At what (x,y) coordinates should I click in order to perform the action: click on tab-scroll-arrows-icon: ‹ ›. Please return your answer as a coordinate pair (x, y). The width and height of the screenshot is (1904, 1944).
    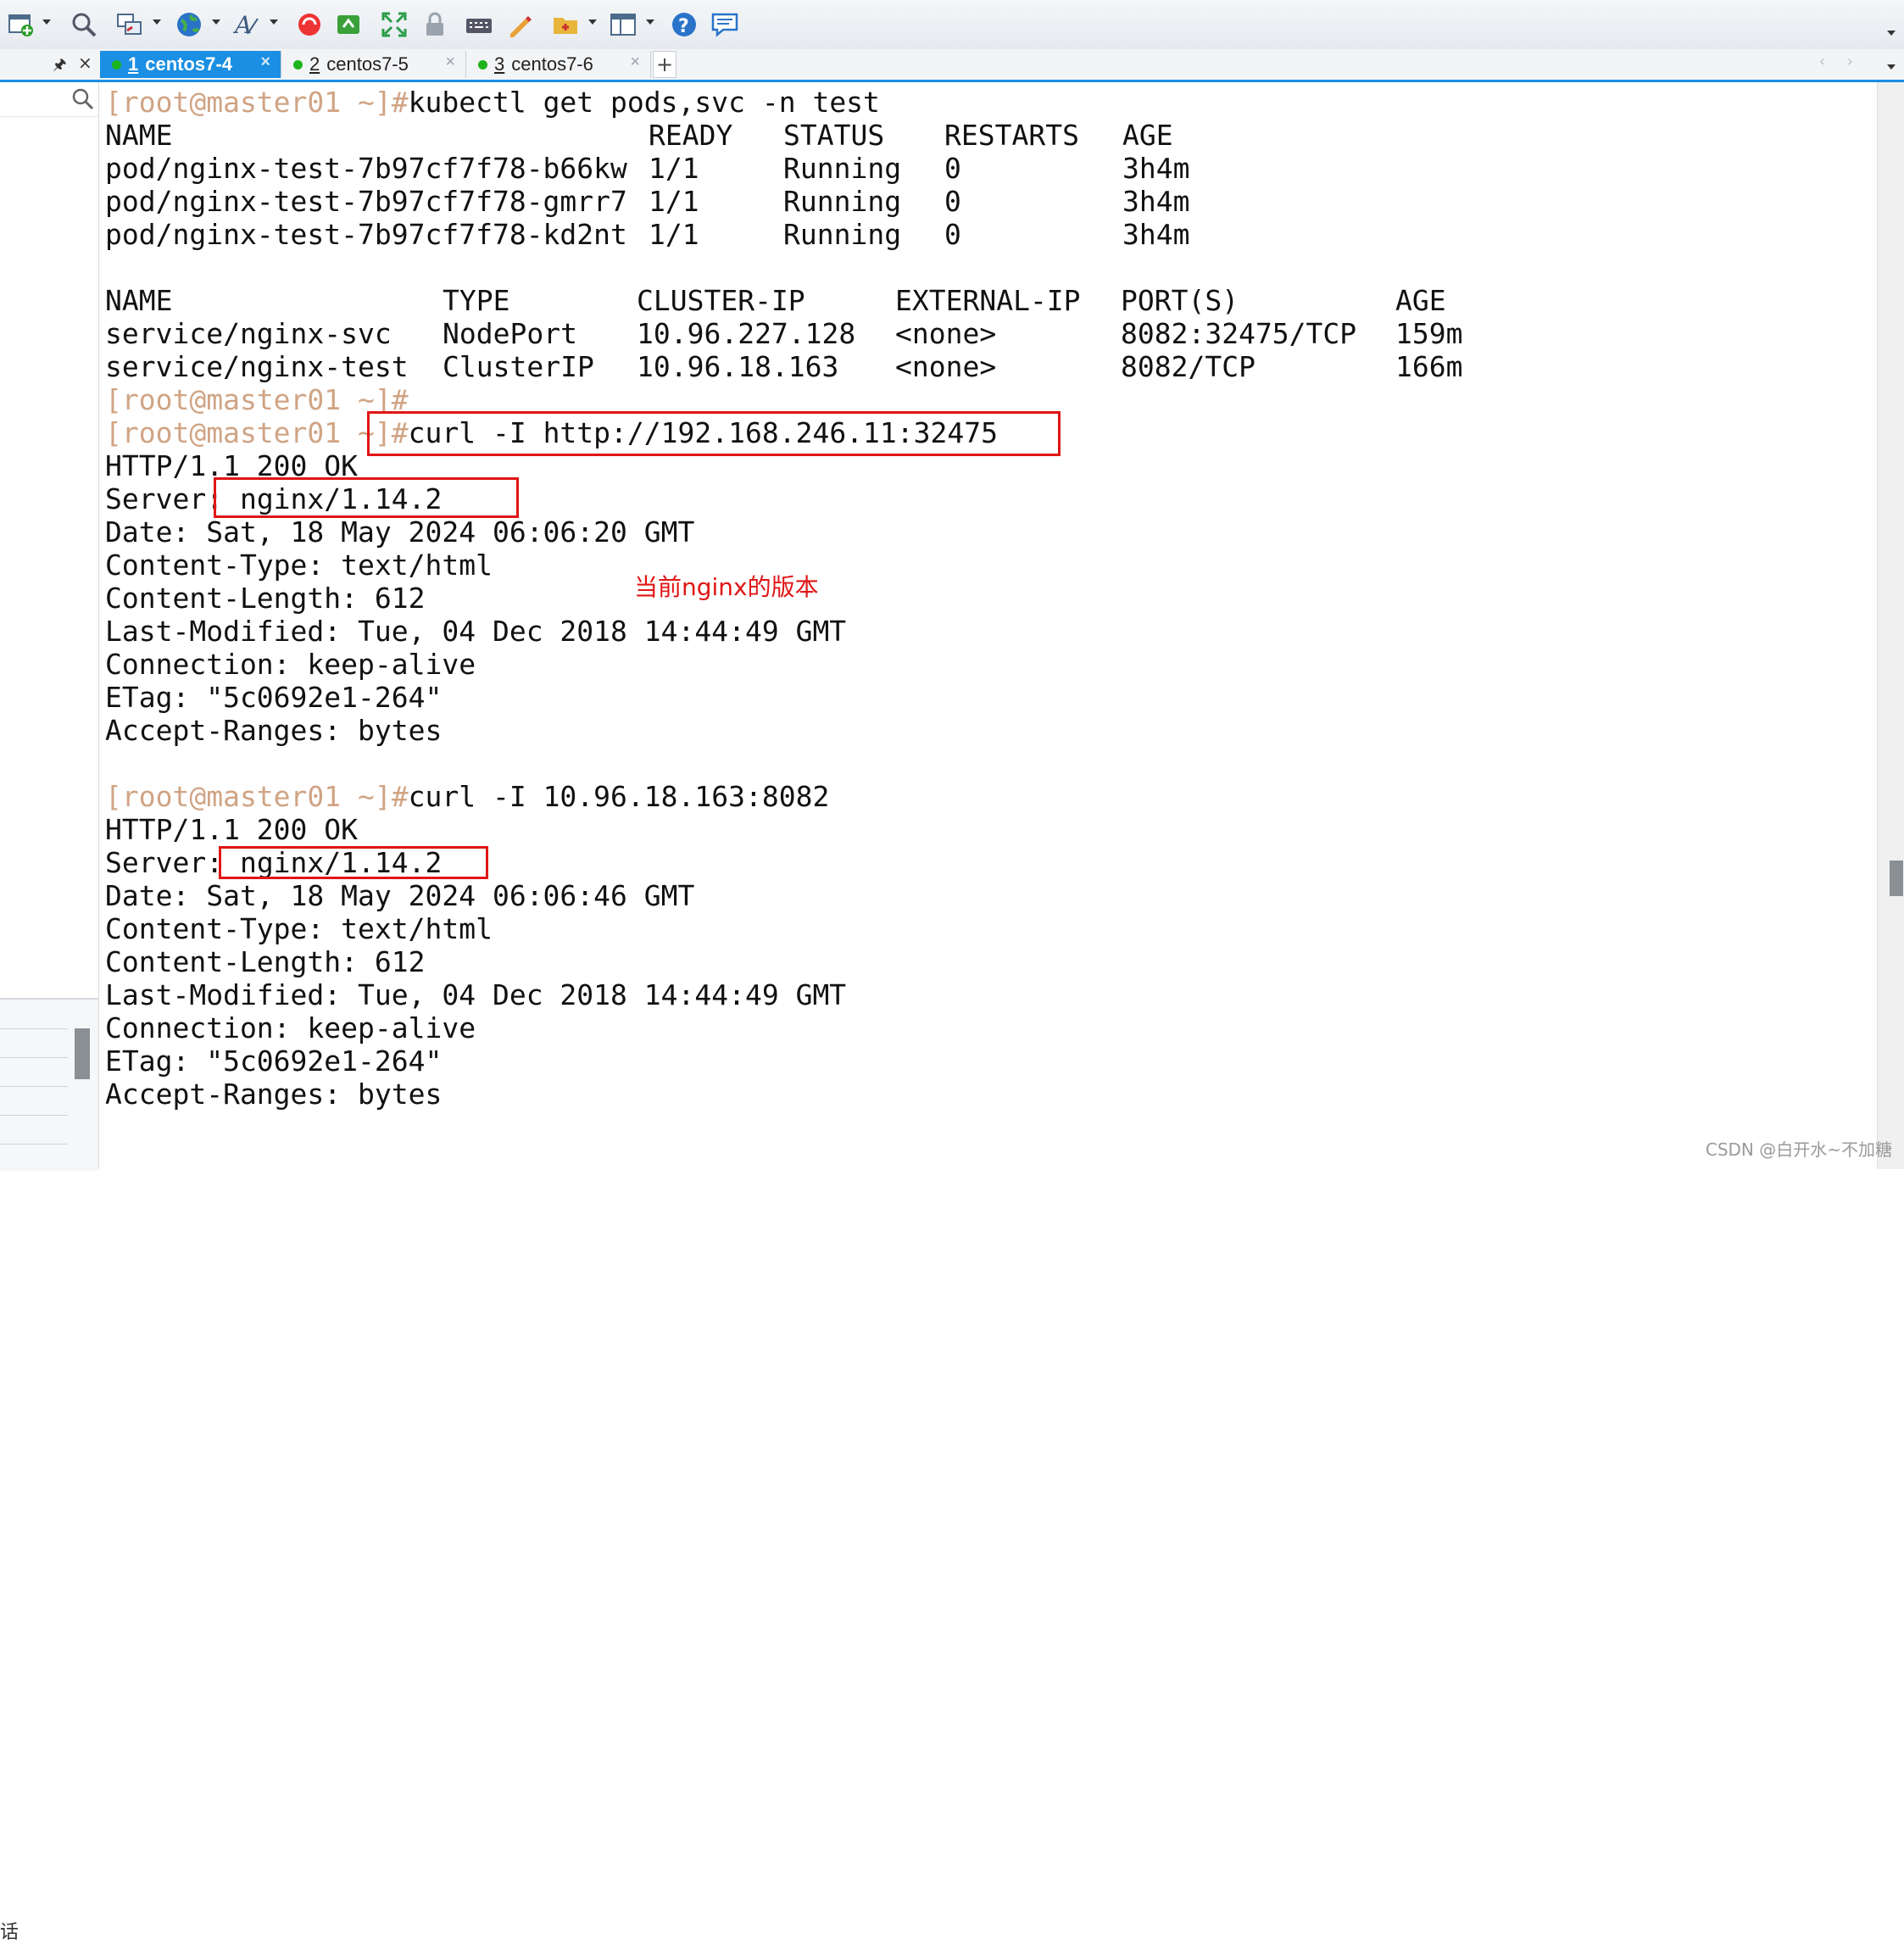
    Looking at the image, I should click on (1841, 61).